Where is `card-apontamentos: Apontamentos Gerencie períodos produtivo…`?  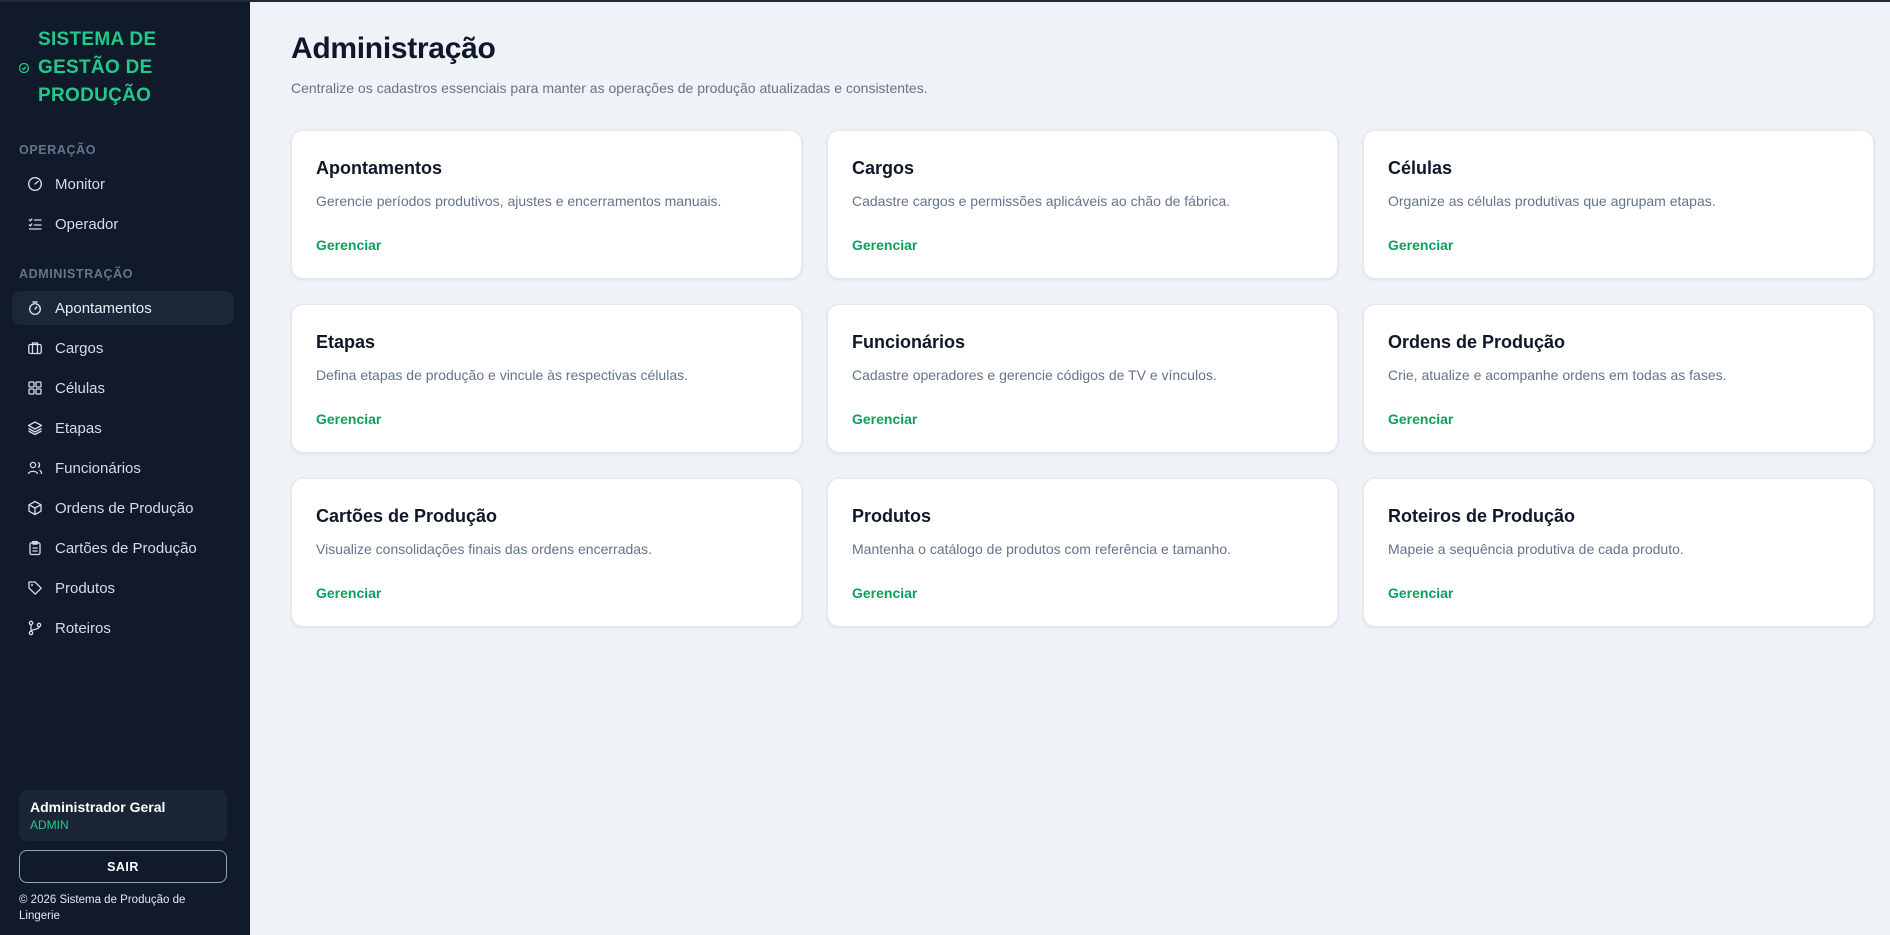 card-apontamentos: Apontamentos Gerencie períodos produtivo… is located at coordinates (546, 204).